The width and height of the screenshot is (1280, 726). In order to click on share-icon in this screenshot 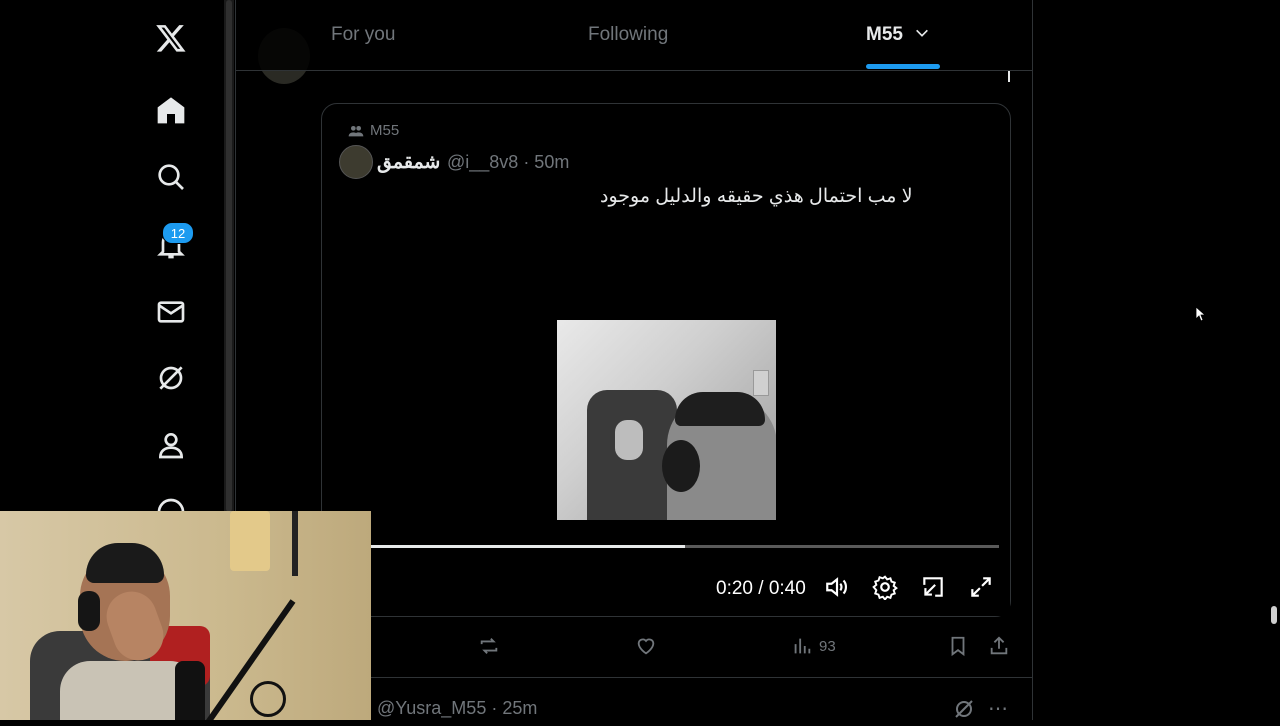, I will do `click(999, 645)`.